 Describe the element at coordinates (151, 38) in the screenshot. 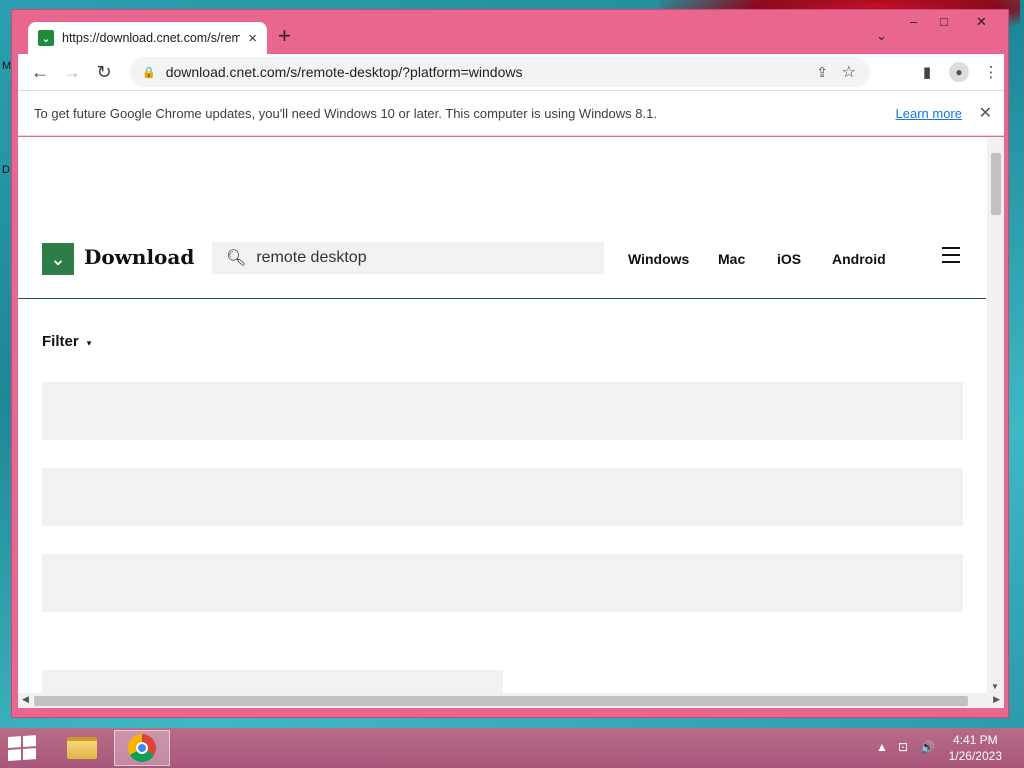

I see `tab-title: https://download.cnet.com/s/rem` at that location.